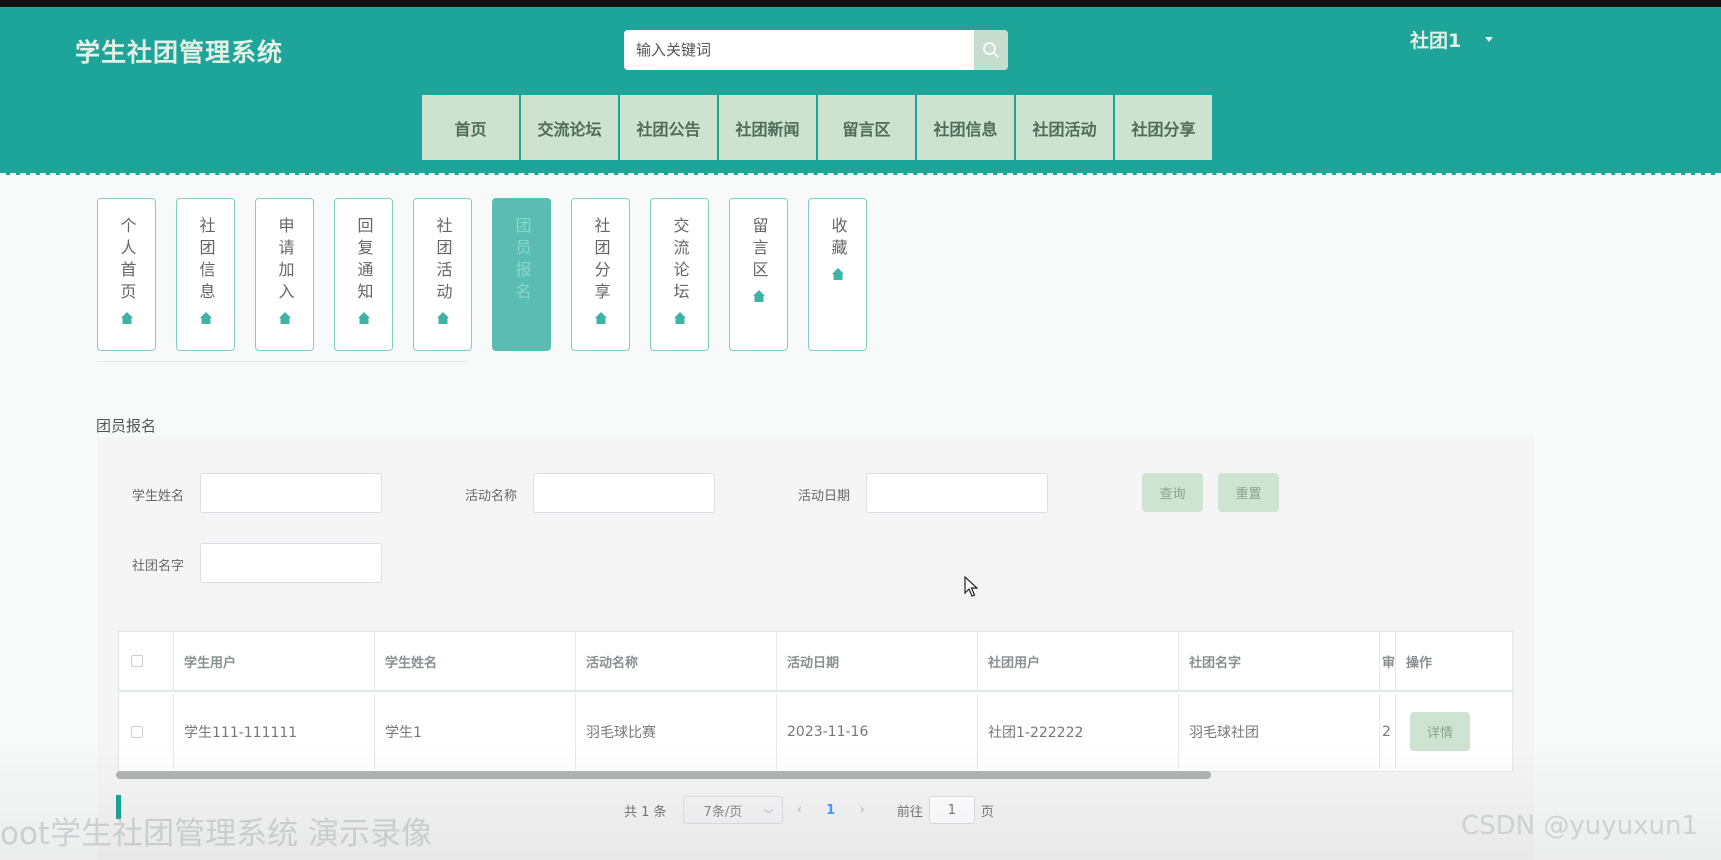  Describe the element at coordinates (146, 731) in the screenshot. I see `row-select-cell` at that location.